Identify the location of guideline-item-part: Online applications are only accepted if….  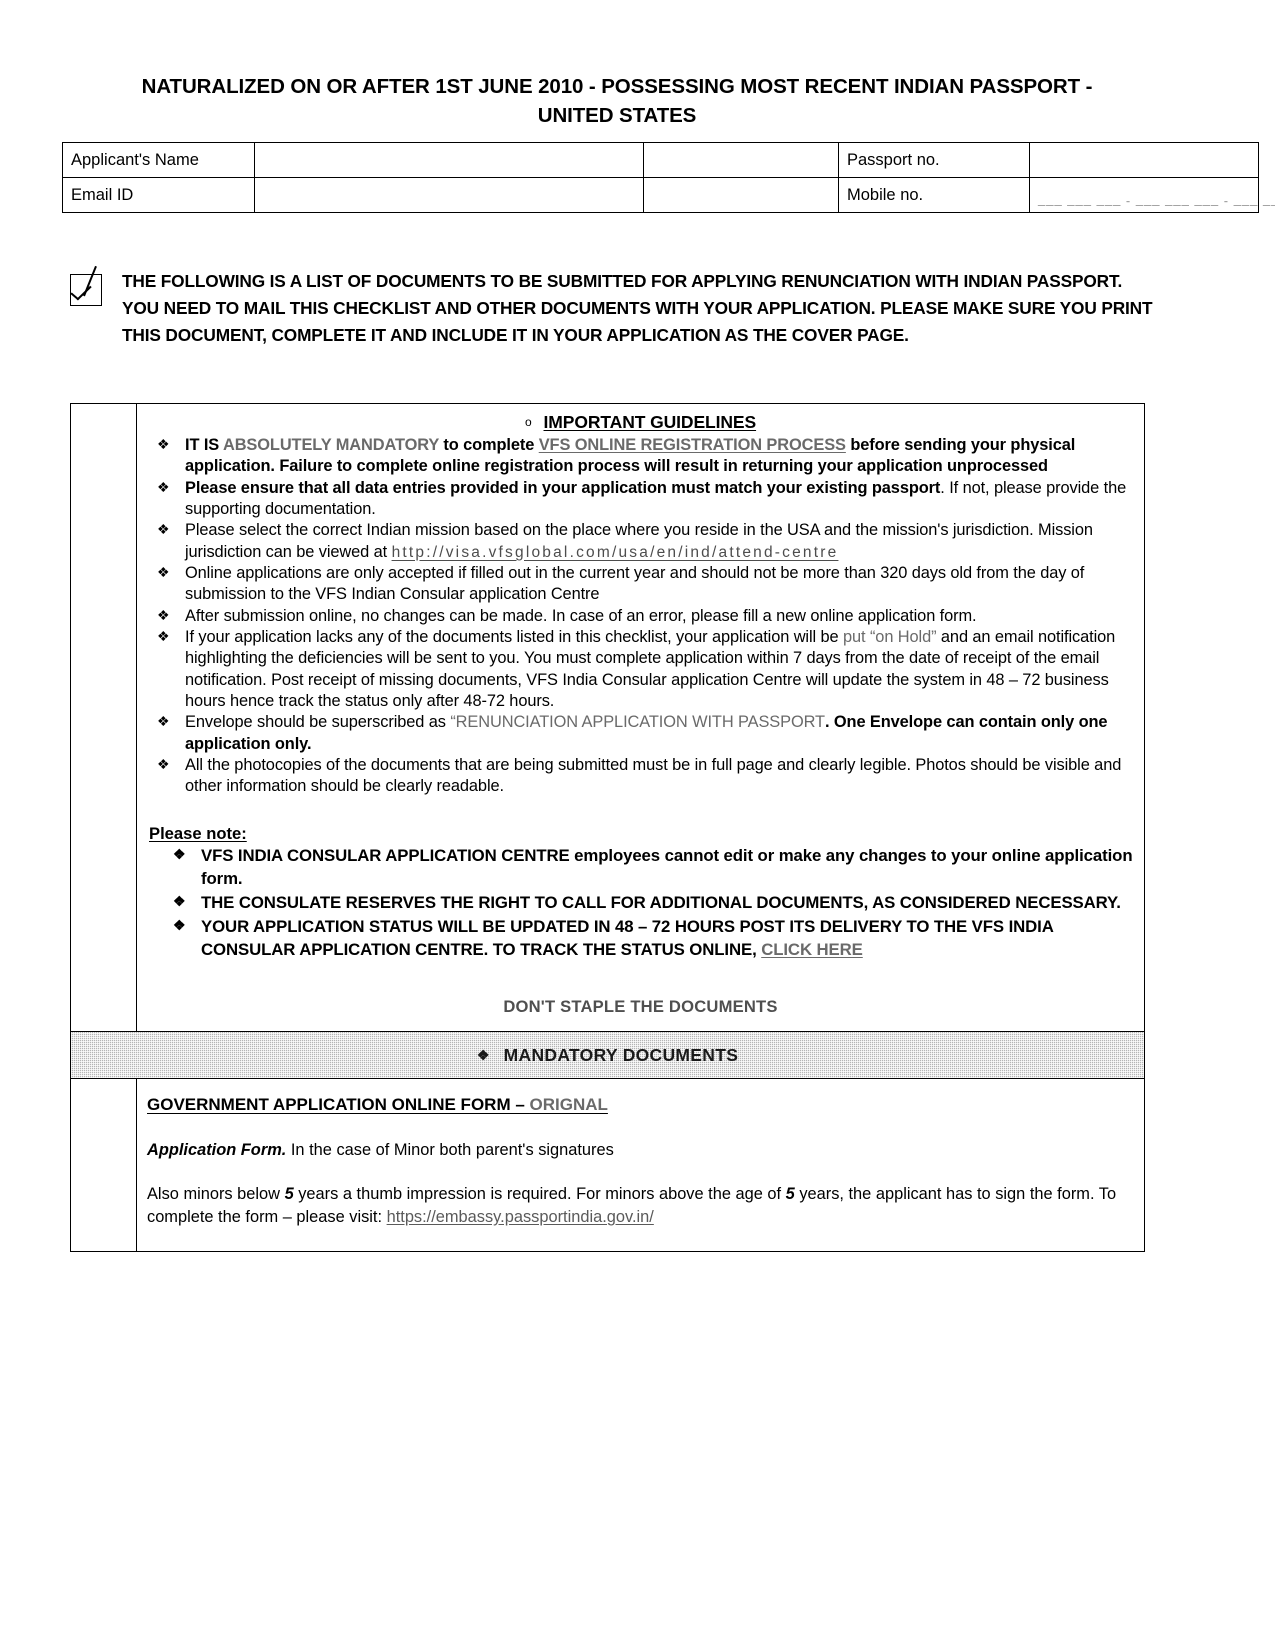
(635, 583).